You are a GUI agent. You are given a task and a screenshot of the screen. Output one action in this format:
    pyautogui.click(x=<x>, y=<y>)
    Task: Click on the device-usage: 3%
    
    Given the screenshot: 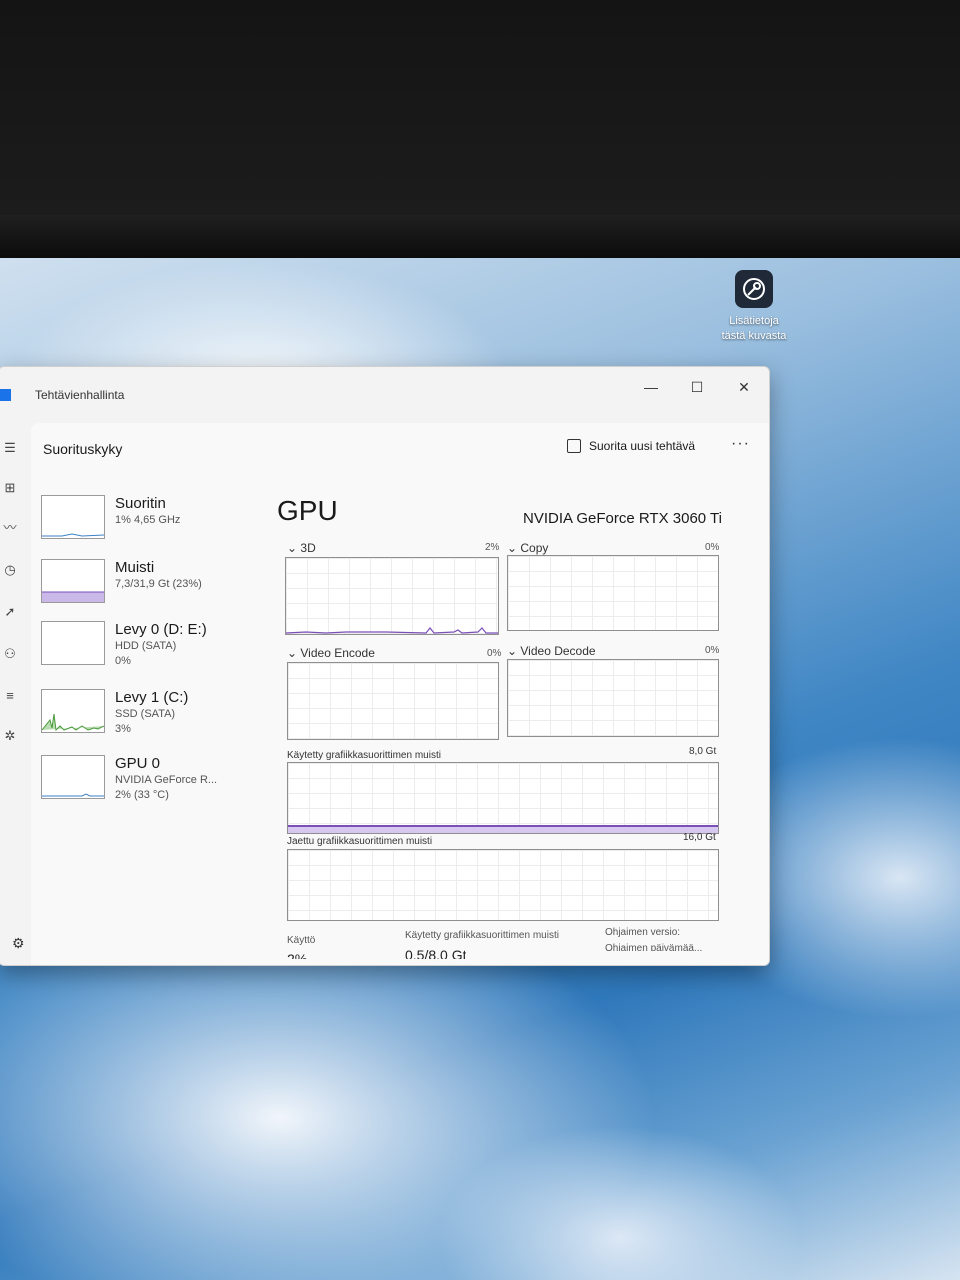 What is the action you would take?
    pyautogui.click(x=123, y=729)
    